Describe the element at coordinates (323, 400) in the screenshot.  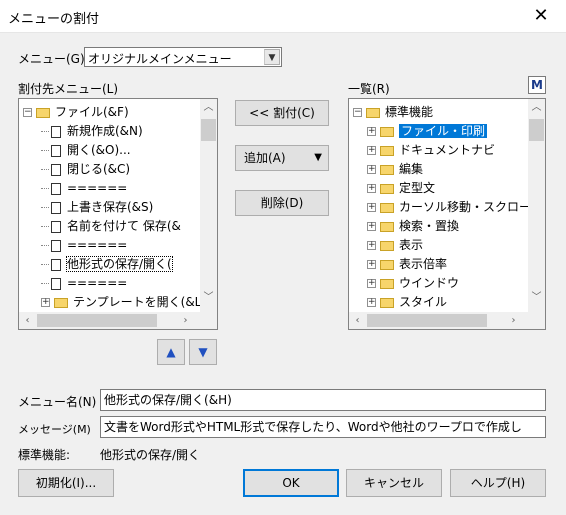
I see `menu-name-field: 他形式の保存/開く(&H)` at that location.